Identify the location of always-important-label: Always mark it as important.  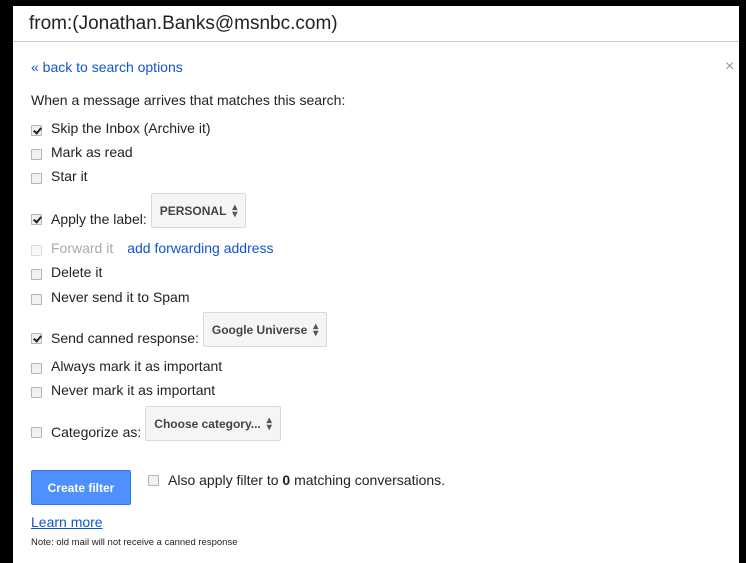
(137, 366).